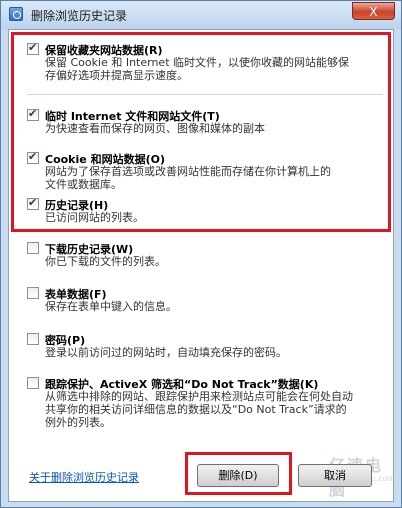 The image size is (402, 508). What do you see at coordinates (33, 114) in the screenshot?
I see `checkbox-temp-files` at bounding box center [33, 114].